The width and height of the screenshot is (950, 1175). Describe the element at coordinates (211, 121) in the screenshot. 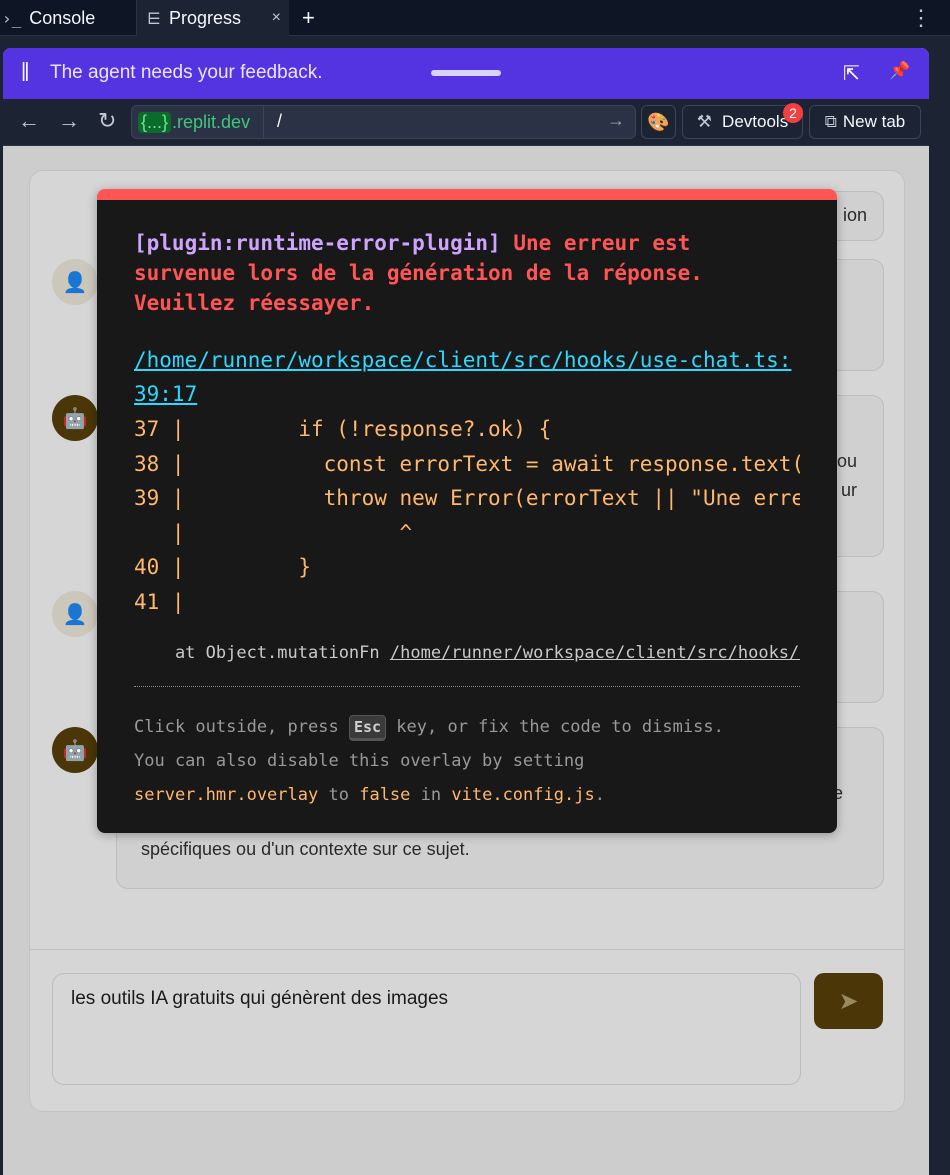

I see `url-host-suffix: .replit.dev` at that location.